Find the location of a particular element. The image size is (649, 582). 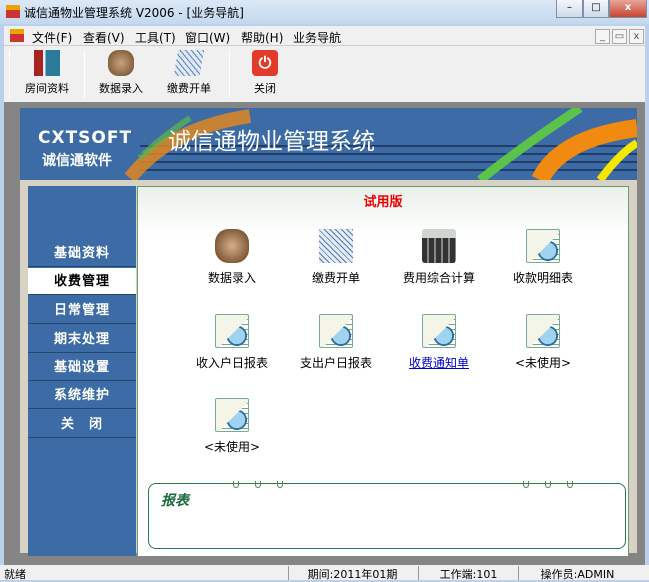

minimize-button: – is located at coordinates (569, 9).